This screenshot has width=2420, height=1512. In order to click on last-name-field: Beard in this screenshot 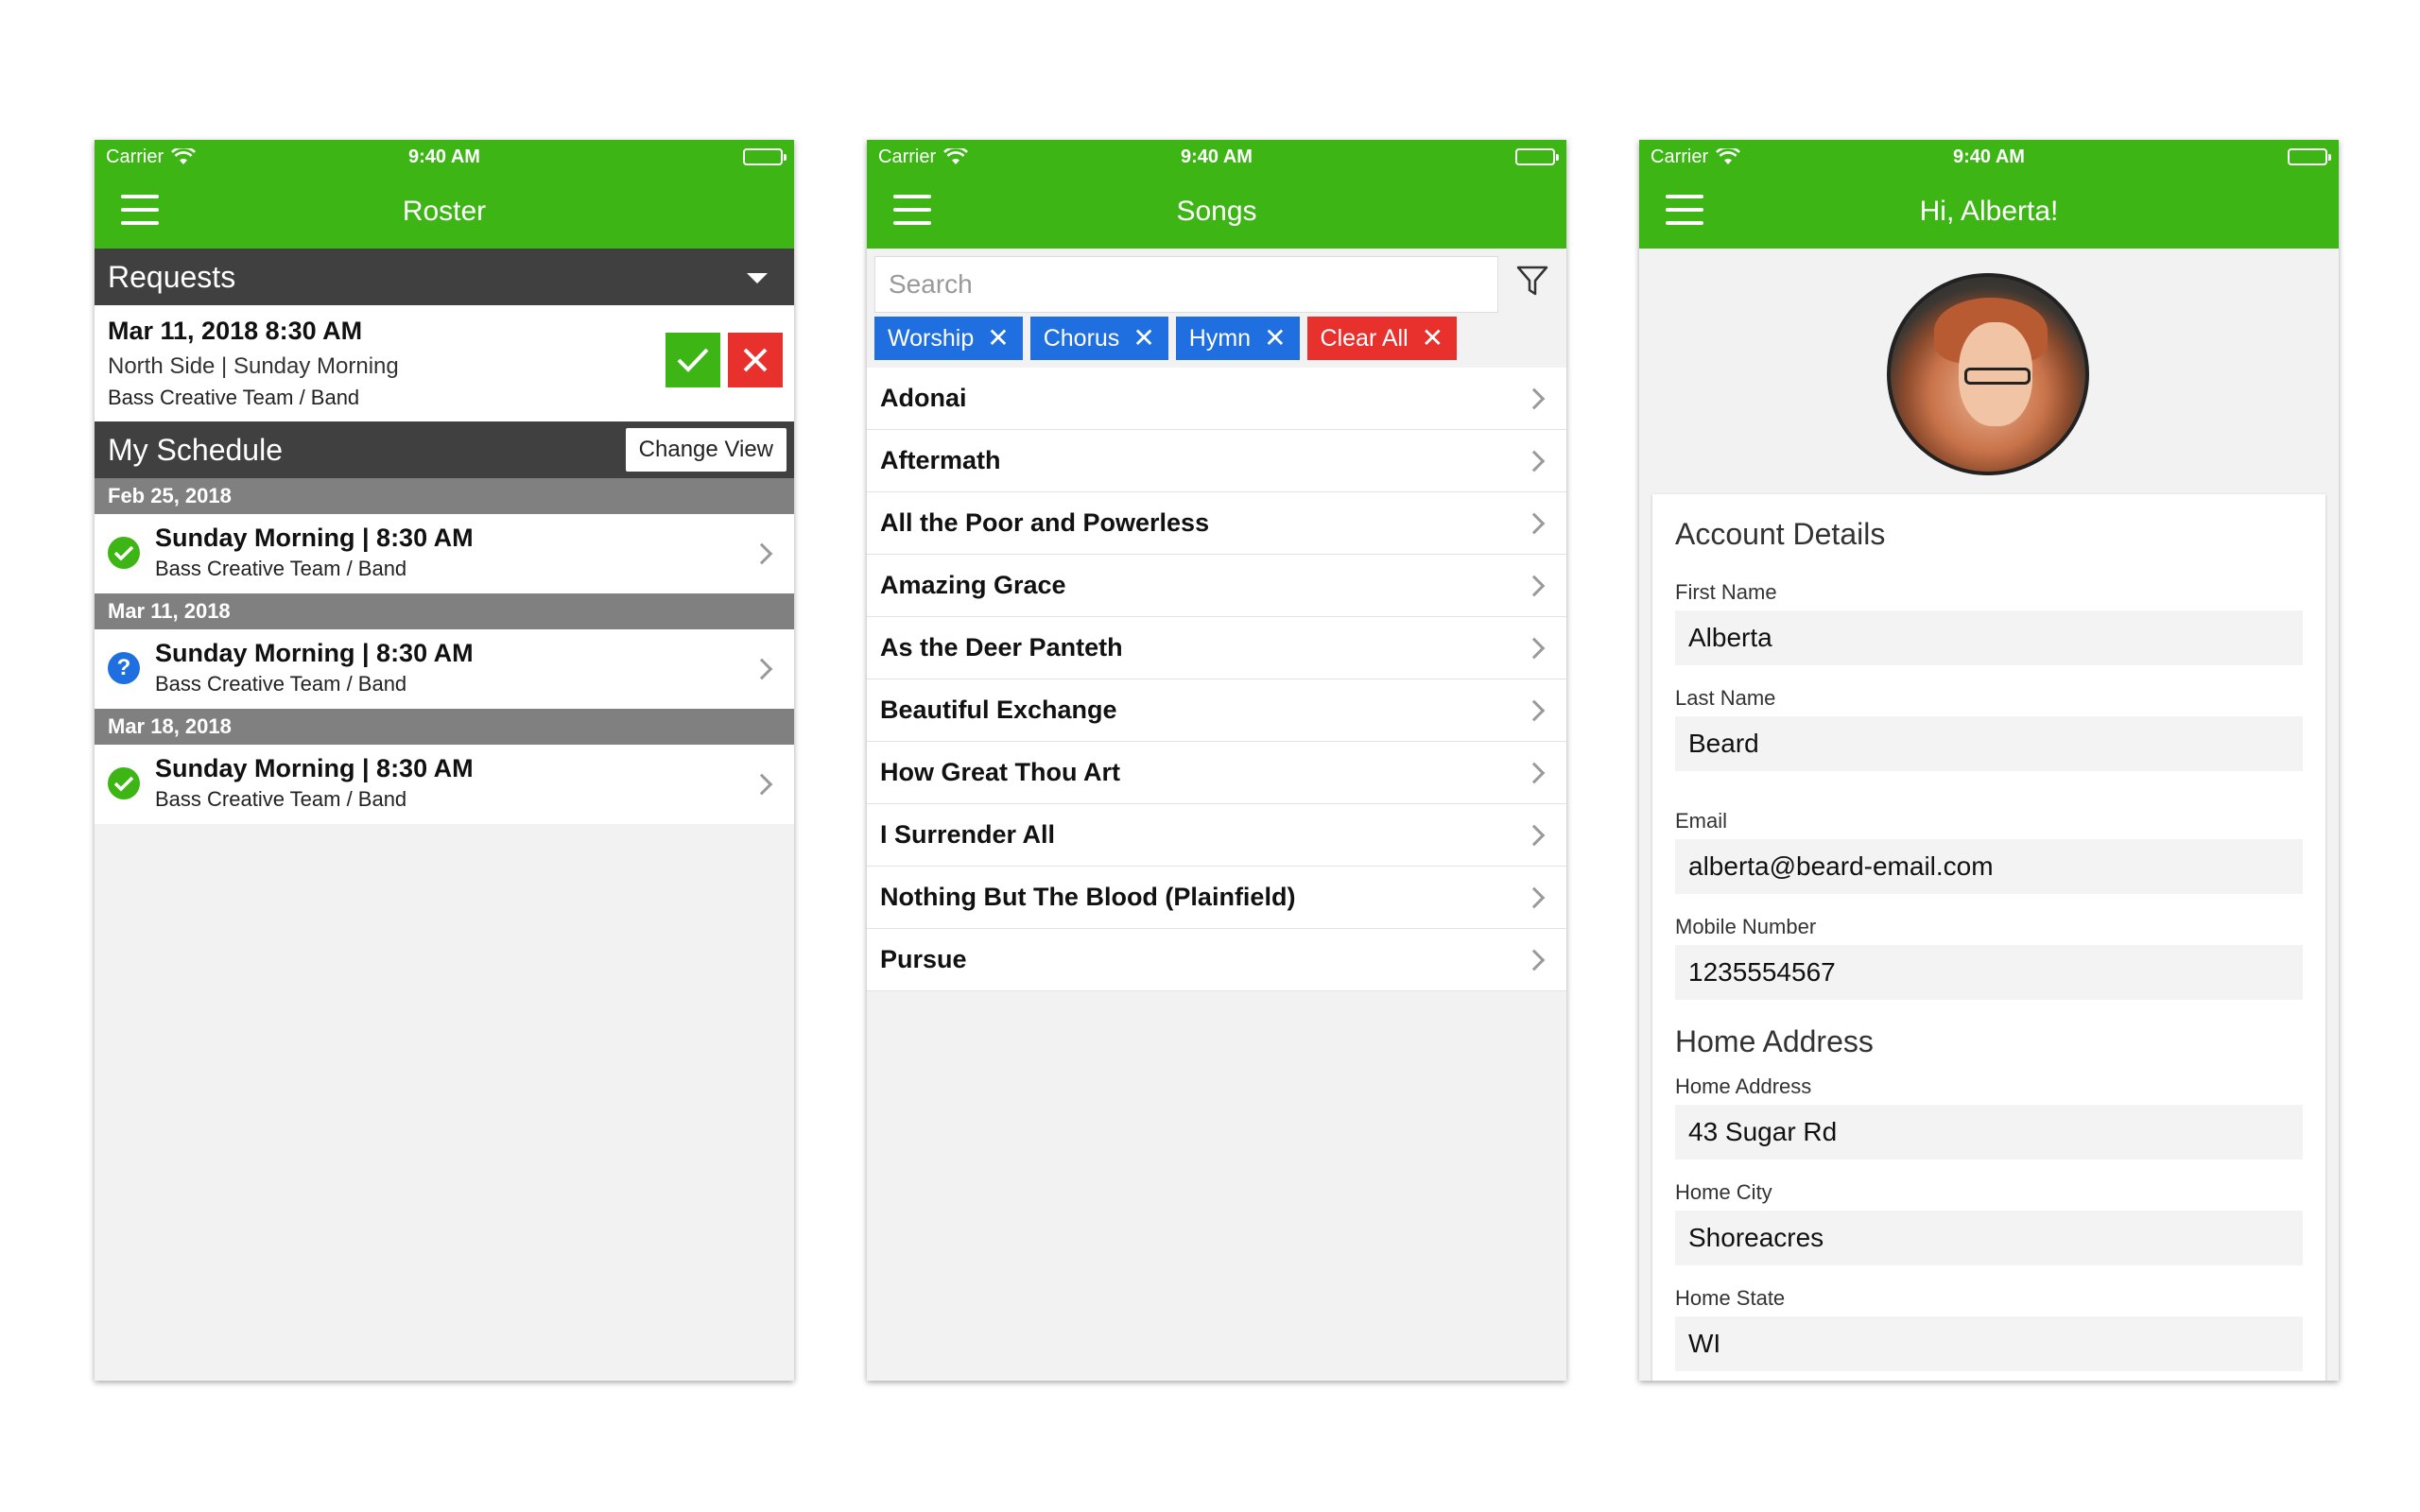, I will do `click(1989, 743)`.